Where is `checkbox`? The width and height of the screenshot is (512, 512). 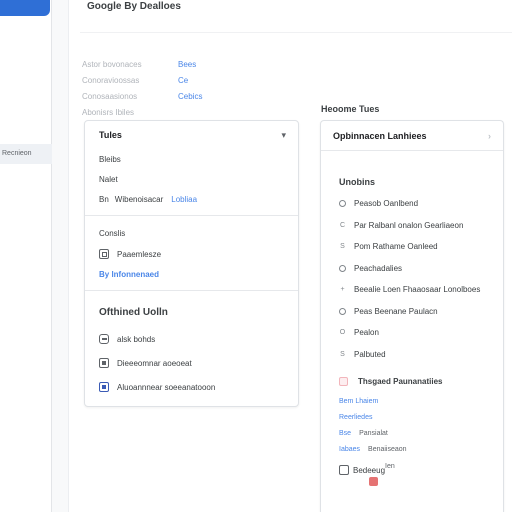 checkbox is located at coordinates (343, 381).